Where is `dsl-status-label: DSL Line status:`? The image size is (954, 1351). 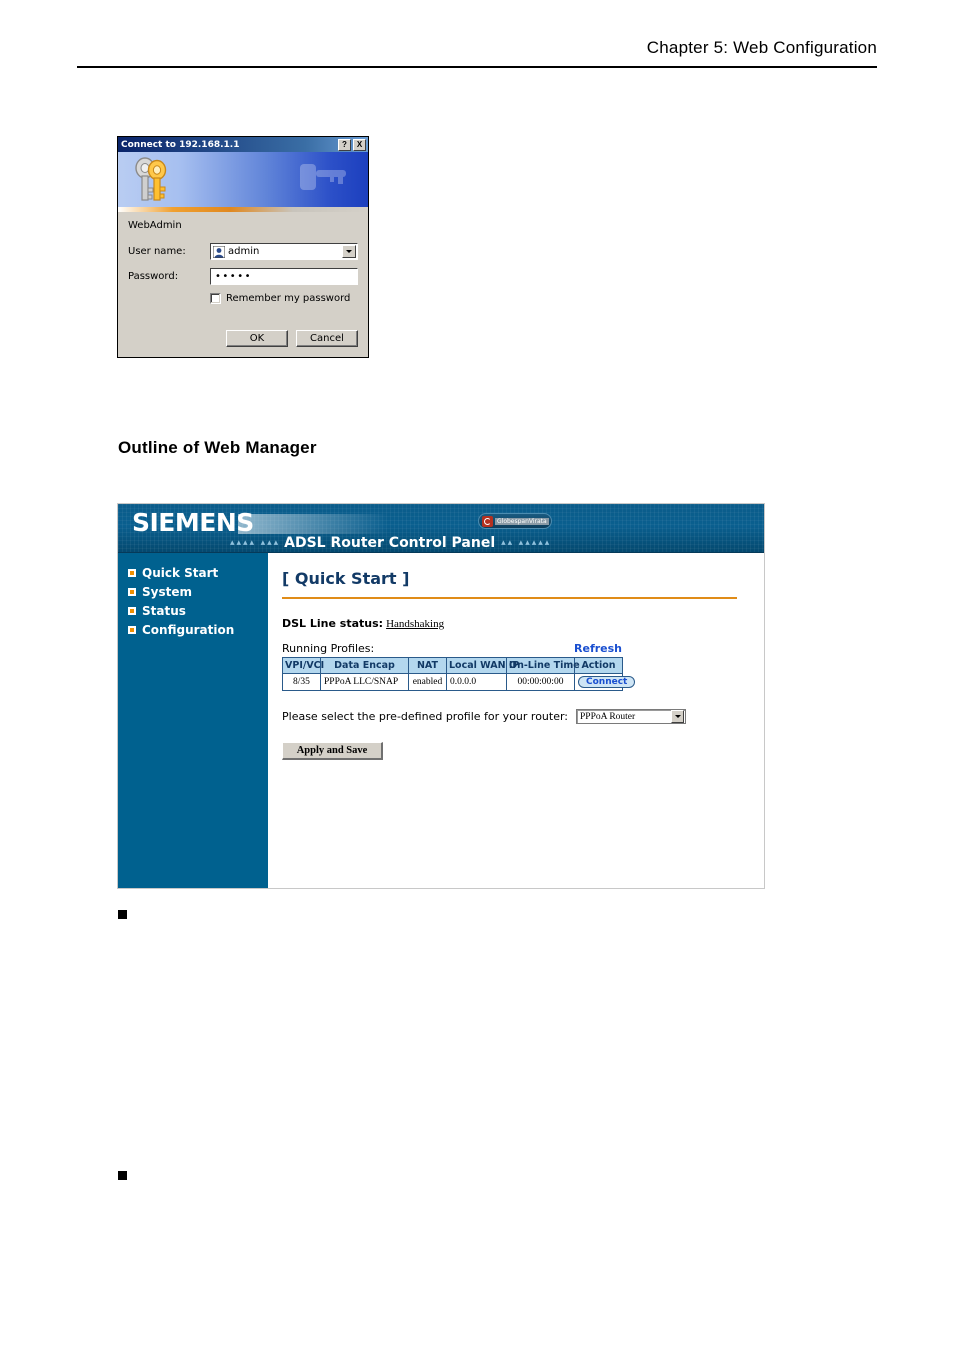
dsl-status-label: DSL Line status: is located at coordinates (333, 623).